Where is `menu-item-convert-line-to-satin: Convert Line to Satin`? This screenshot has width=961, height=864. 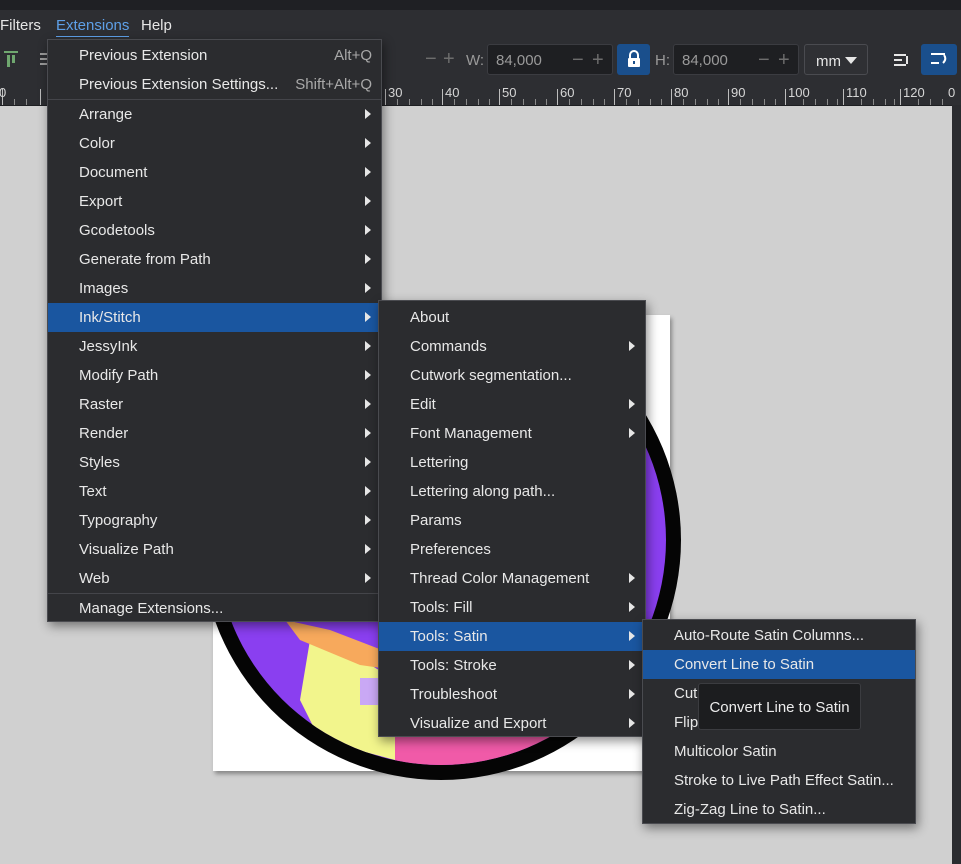 menu-item-convert-line-to-satin: Convert Line to Satin is located at coordinates (779, 664).